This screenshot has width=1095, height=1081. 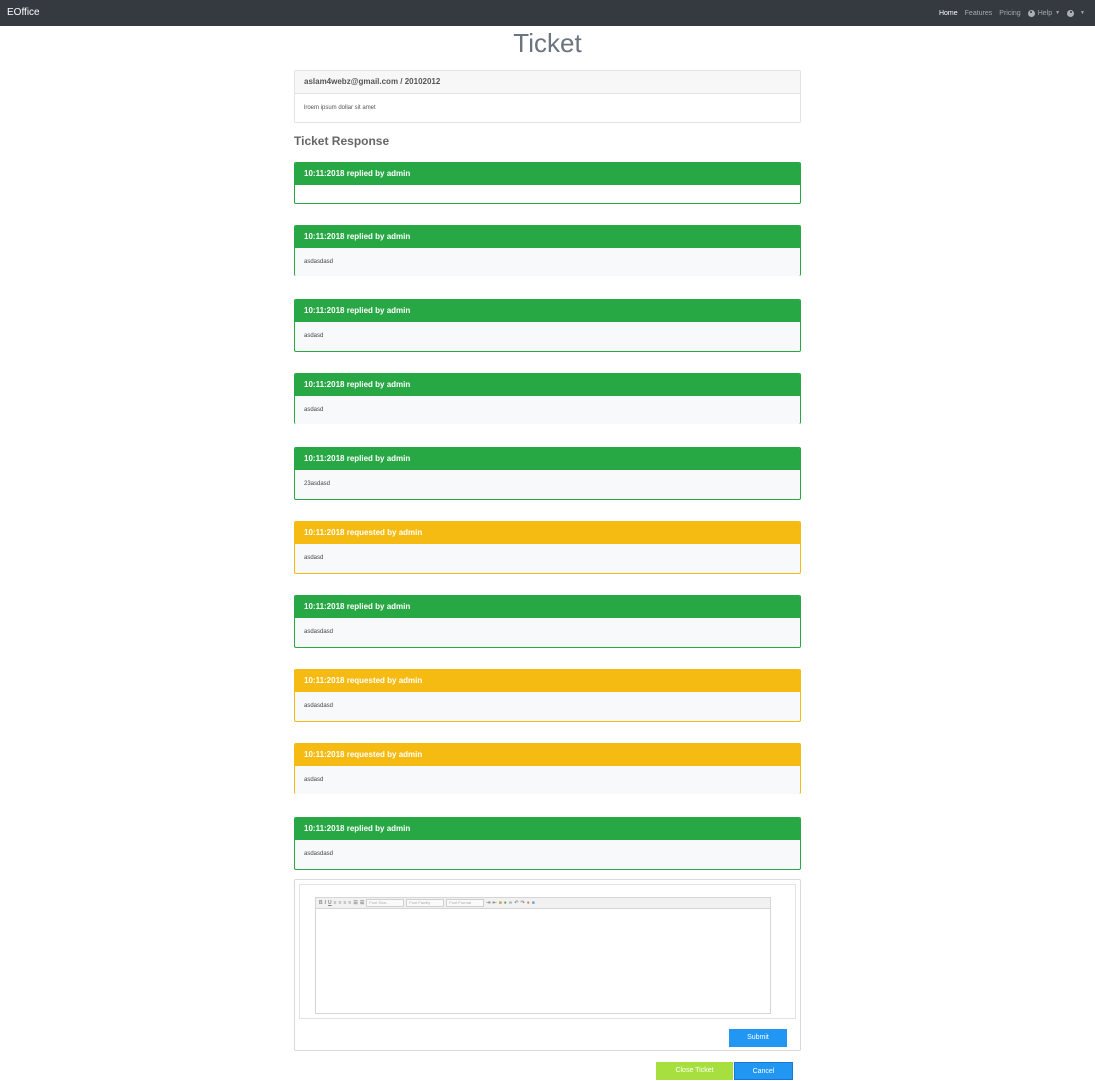 What do you see at coordinates (547, 43) in the screenshot?
I see `page-title: Ticket` at bounding box center [547, 43].